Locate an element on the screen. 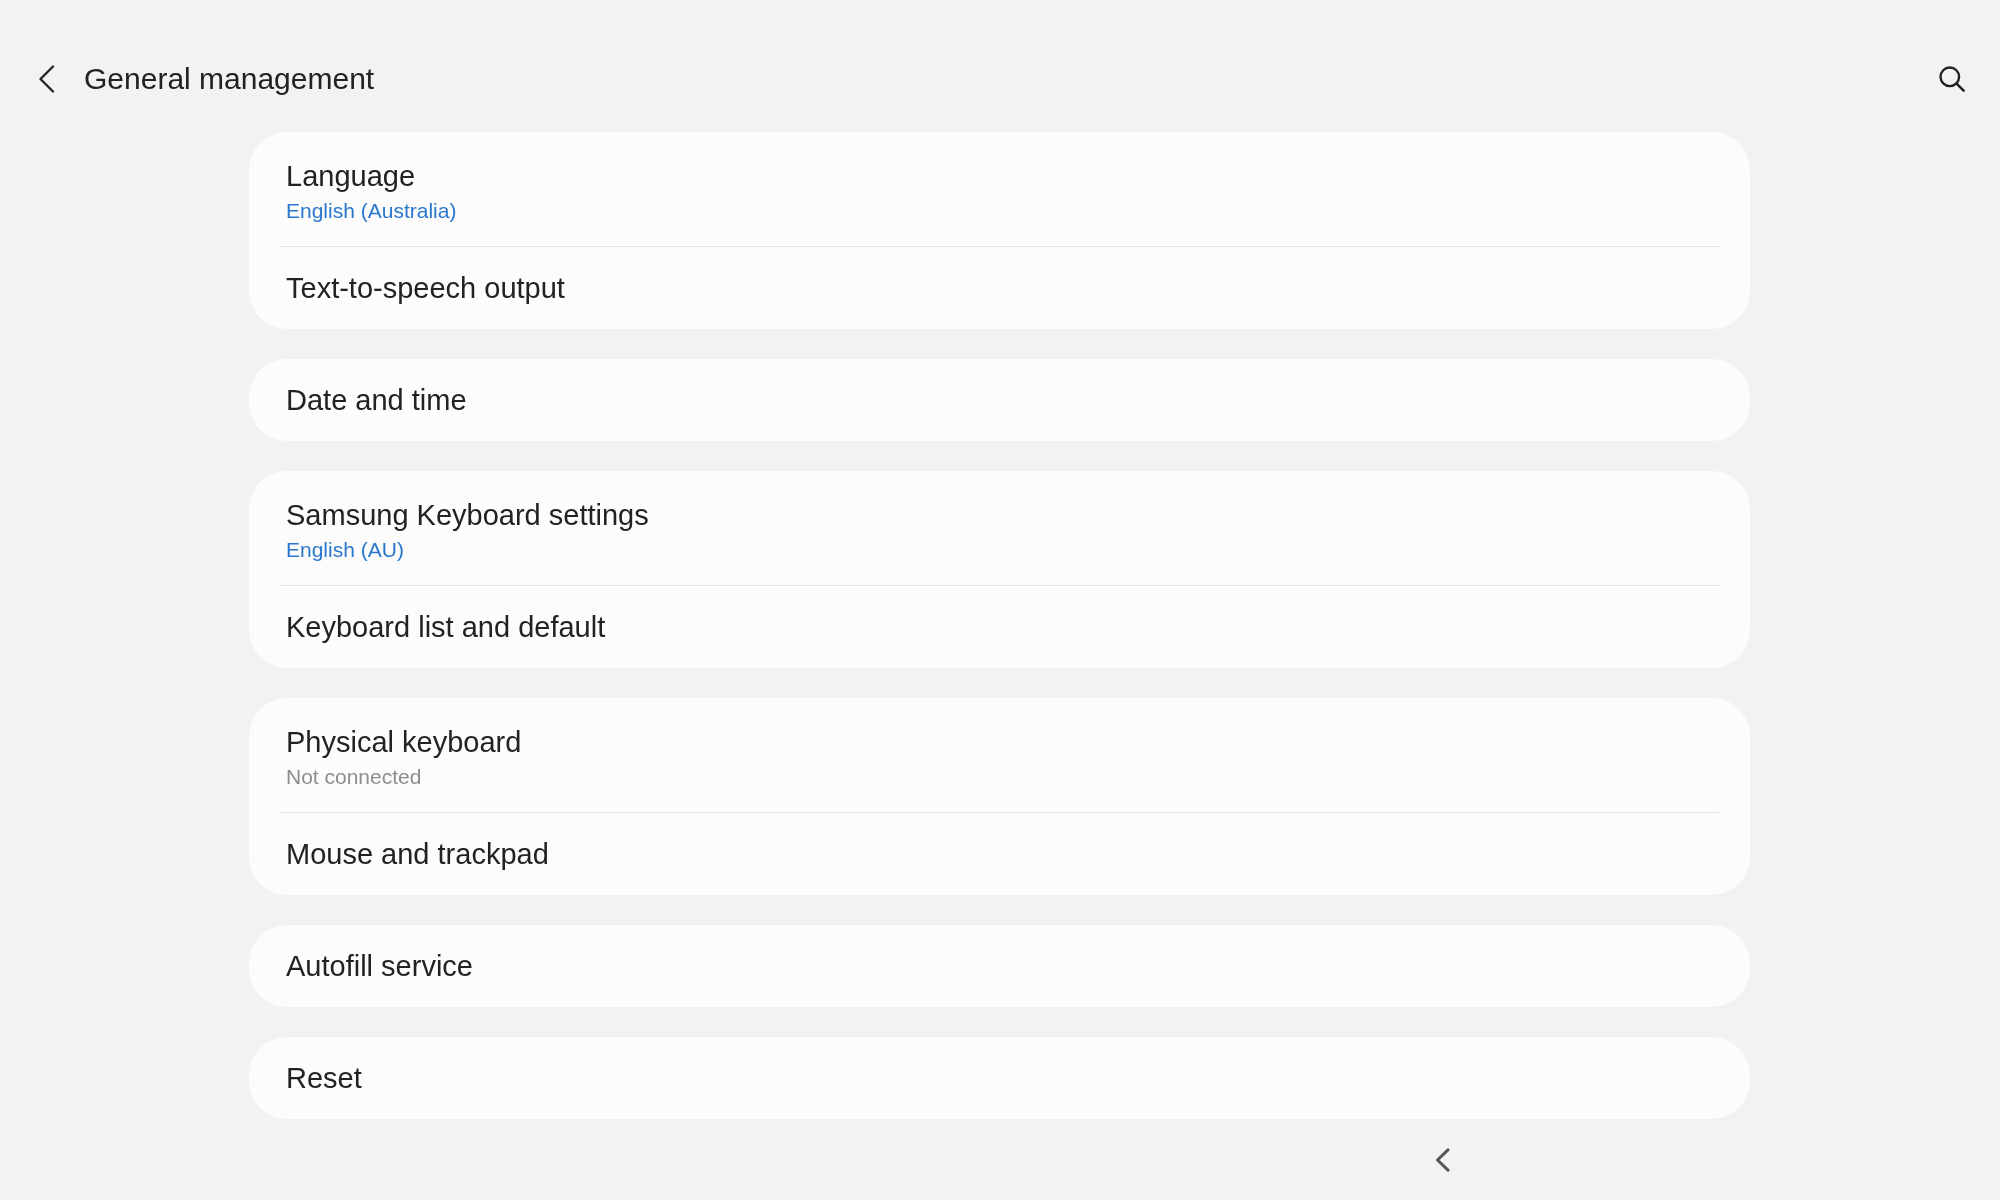  search-icon is located at coordinates (1952, 79).